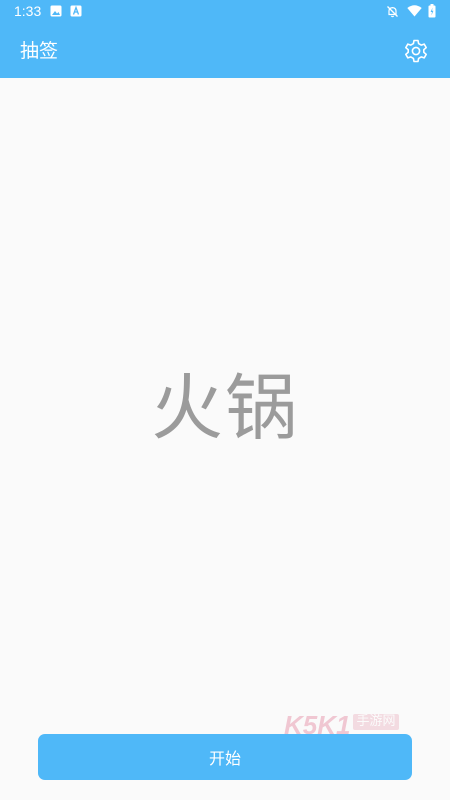 The width and height of the screenshot is (450, 800). Describe the element at coordinates (56, 11) in the screenshot. I see `image-notification-icon` at that location.